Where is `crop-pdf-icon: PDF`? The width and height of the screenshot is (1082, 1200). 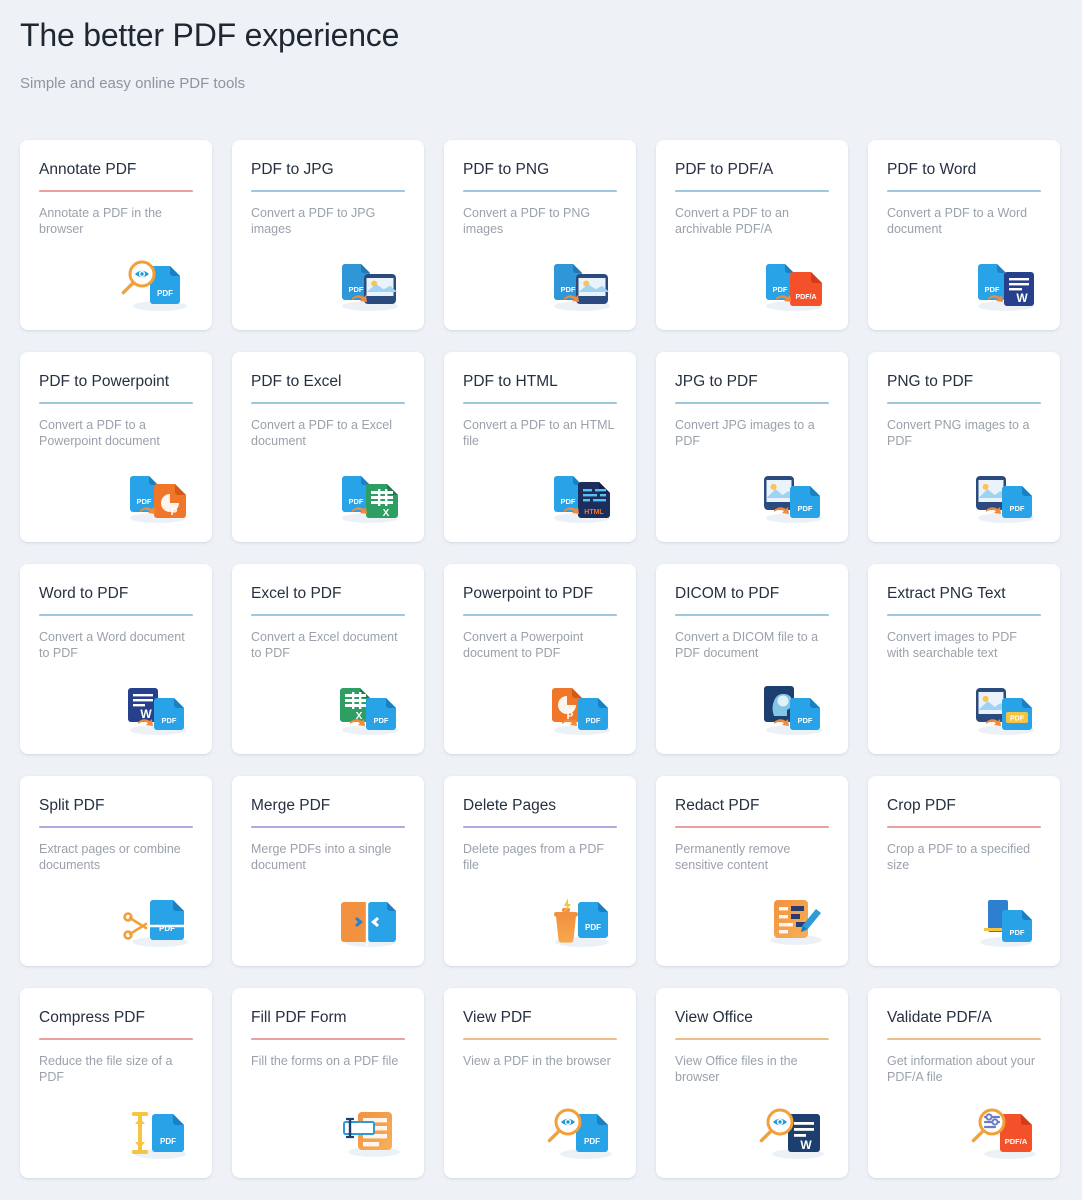
crop-pdf-icon: PDF is located at coordinates (1004, 919).